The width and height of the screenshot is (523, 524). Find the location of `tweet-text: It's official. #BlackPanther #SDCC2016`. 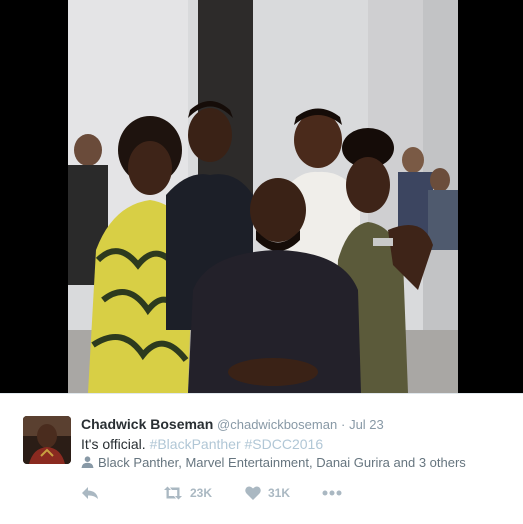

tweet-text: It's official. #BlackPanther #SDCC2016 is located at coordinates (296, 444).